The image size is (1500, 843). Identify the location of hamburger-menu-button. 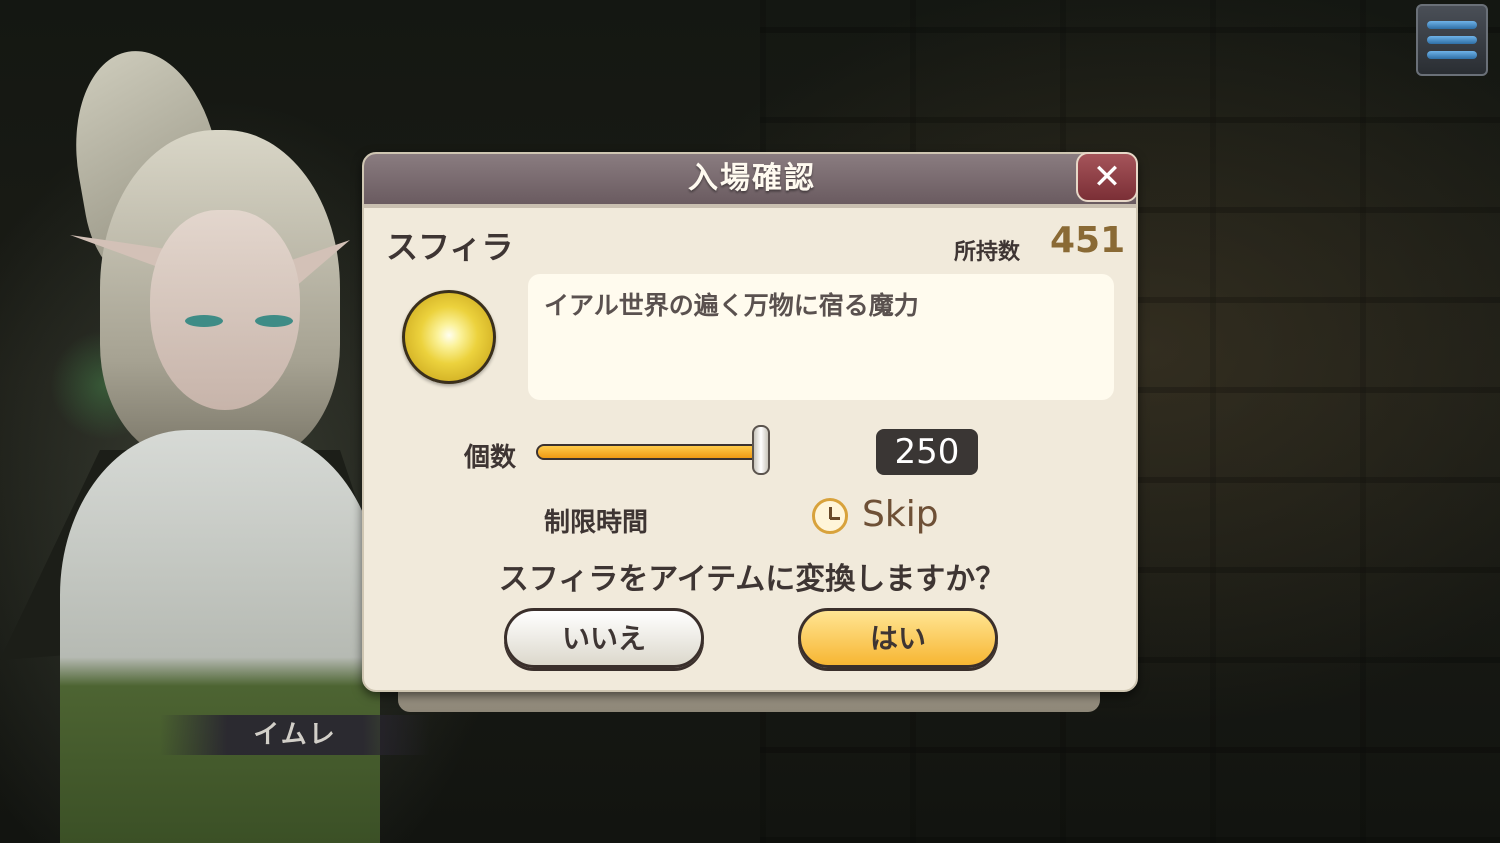
(1452, 40).